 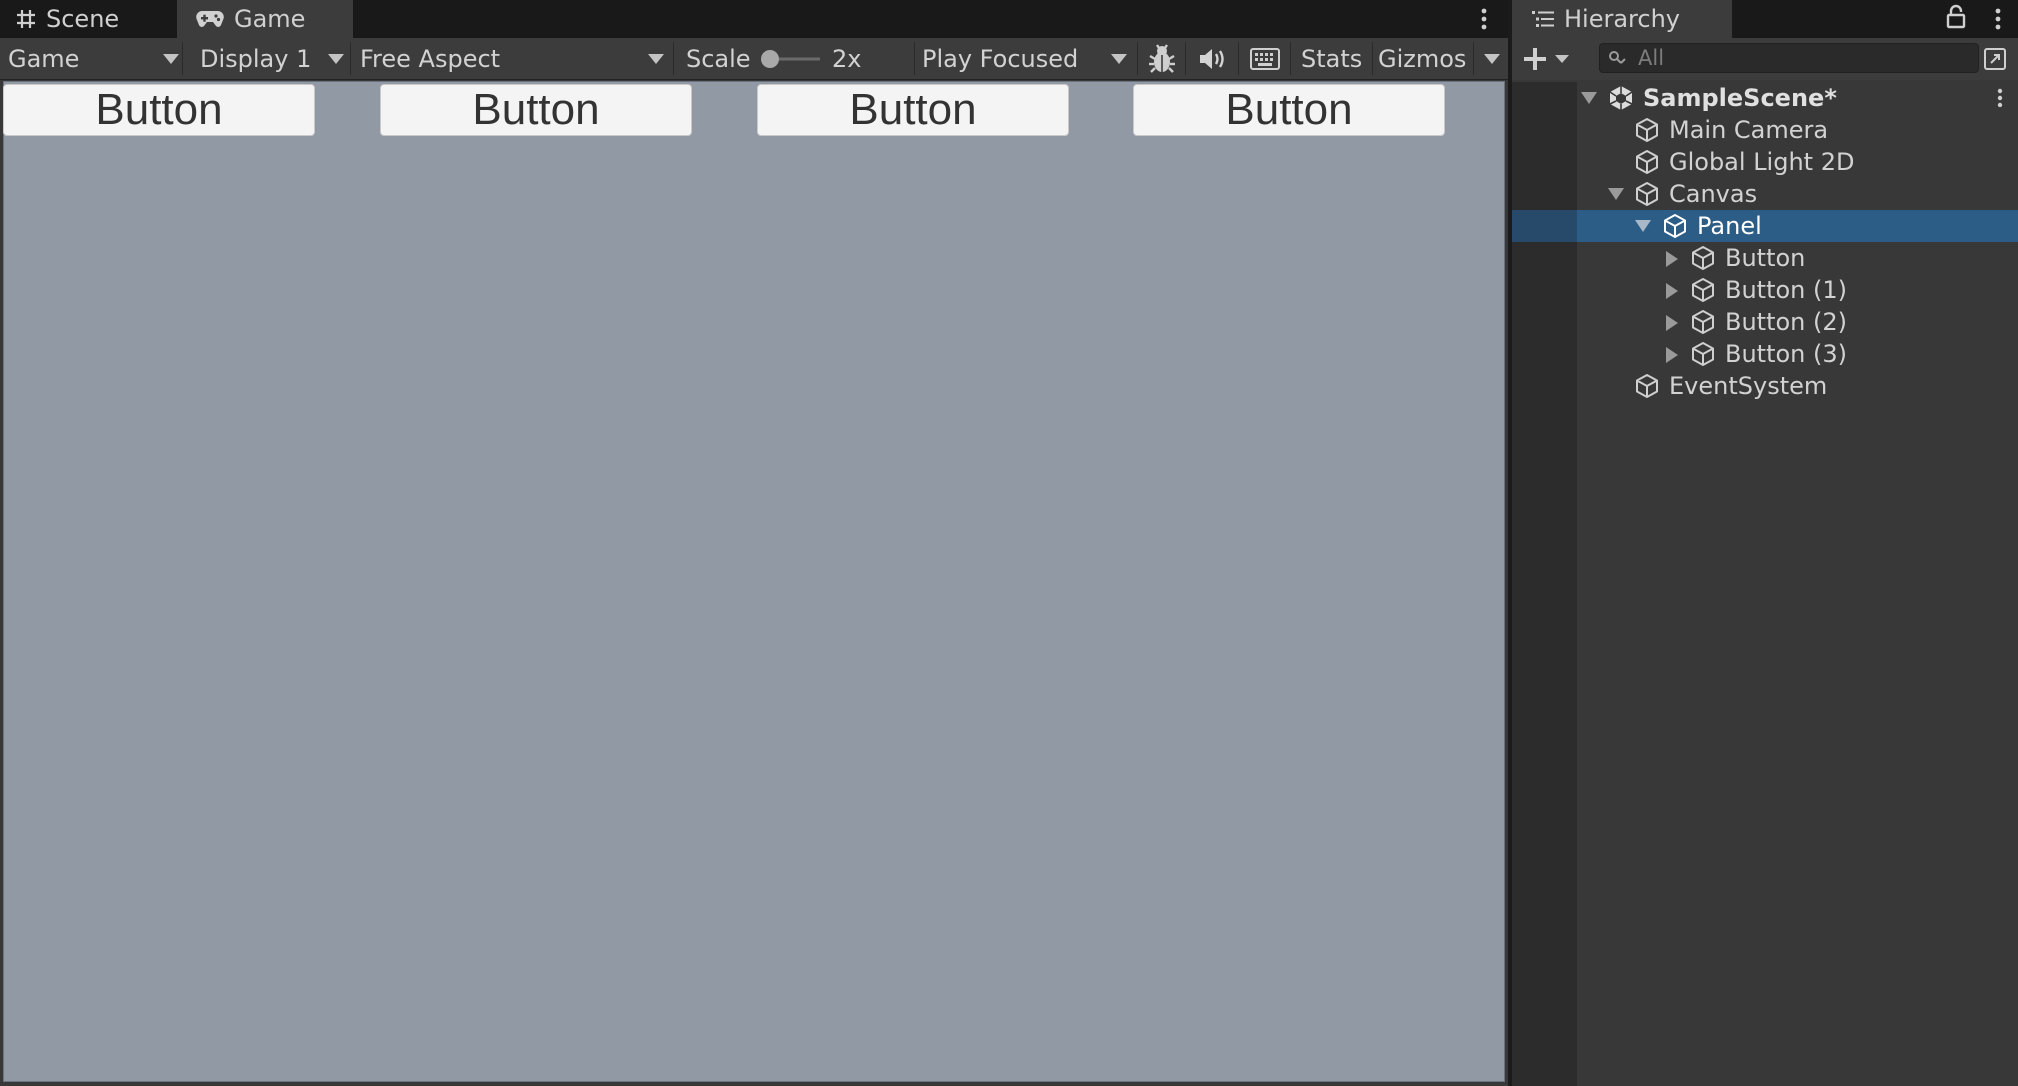 I want to click on mute-audio-toggle, so click(x=1212, y=58).